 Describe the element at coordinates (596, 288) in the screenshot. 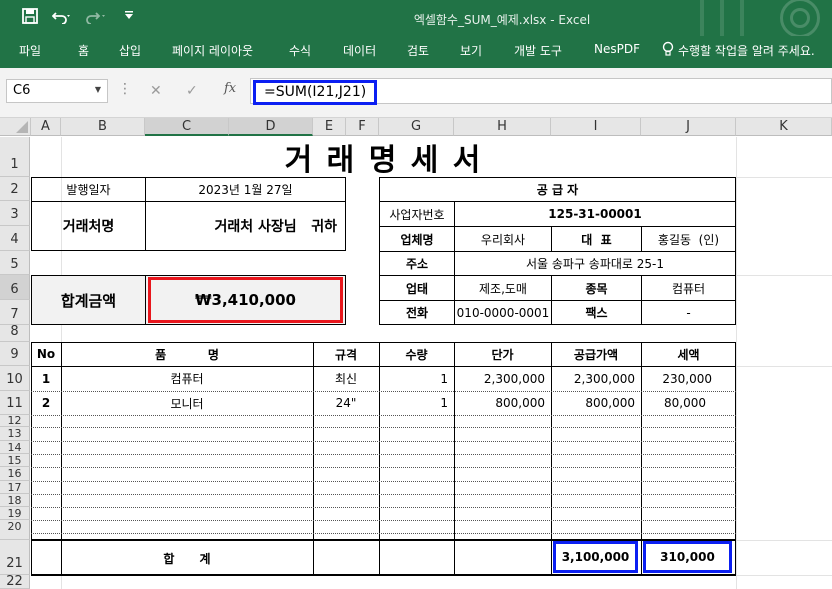

I see `category-label: 종목` at that location.